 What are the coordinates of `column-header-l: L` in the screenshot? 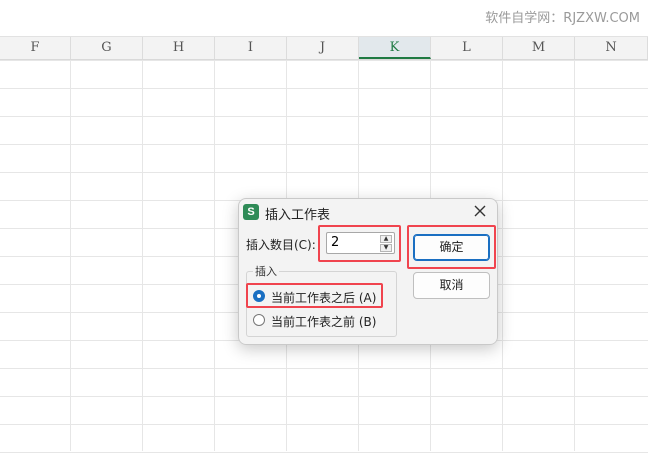 It's located at (467, 48).